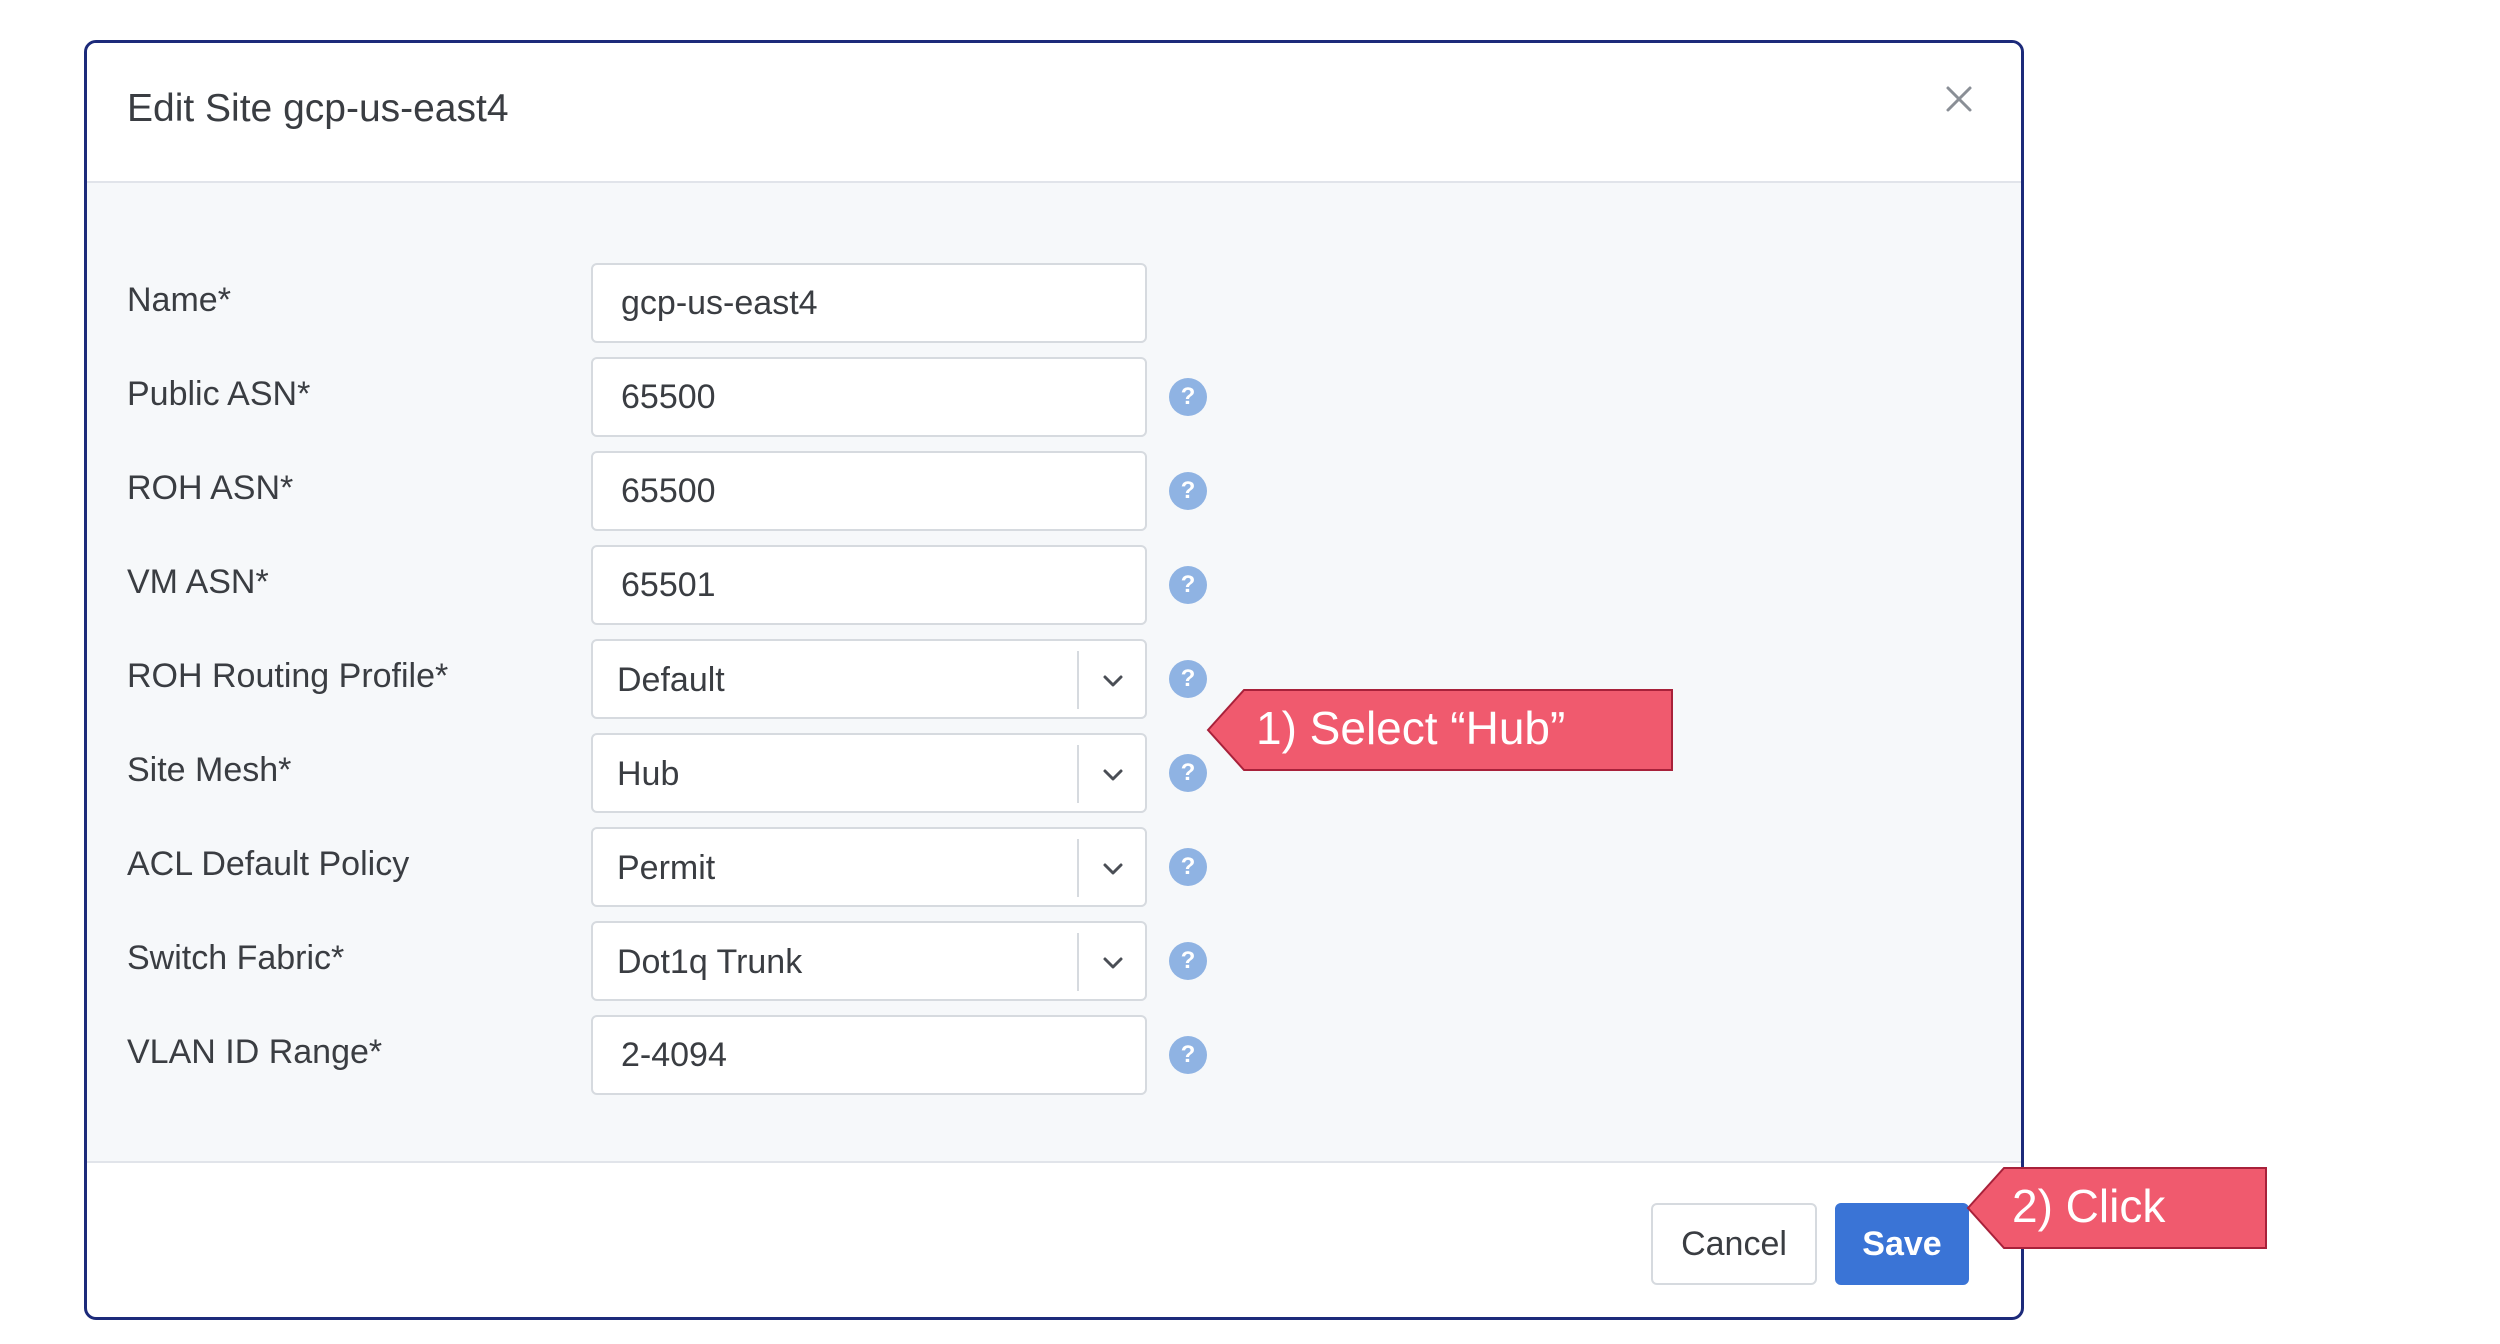 The image size is (2500, 1344). Describe the element at coordinates (666, 868) in the screenshot. I see `select-value: Permit` at that location.